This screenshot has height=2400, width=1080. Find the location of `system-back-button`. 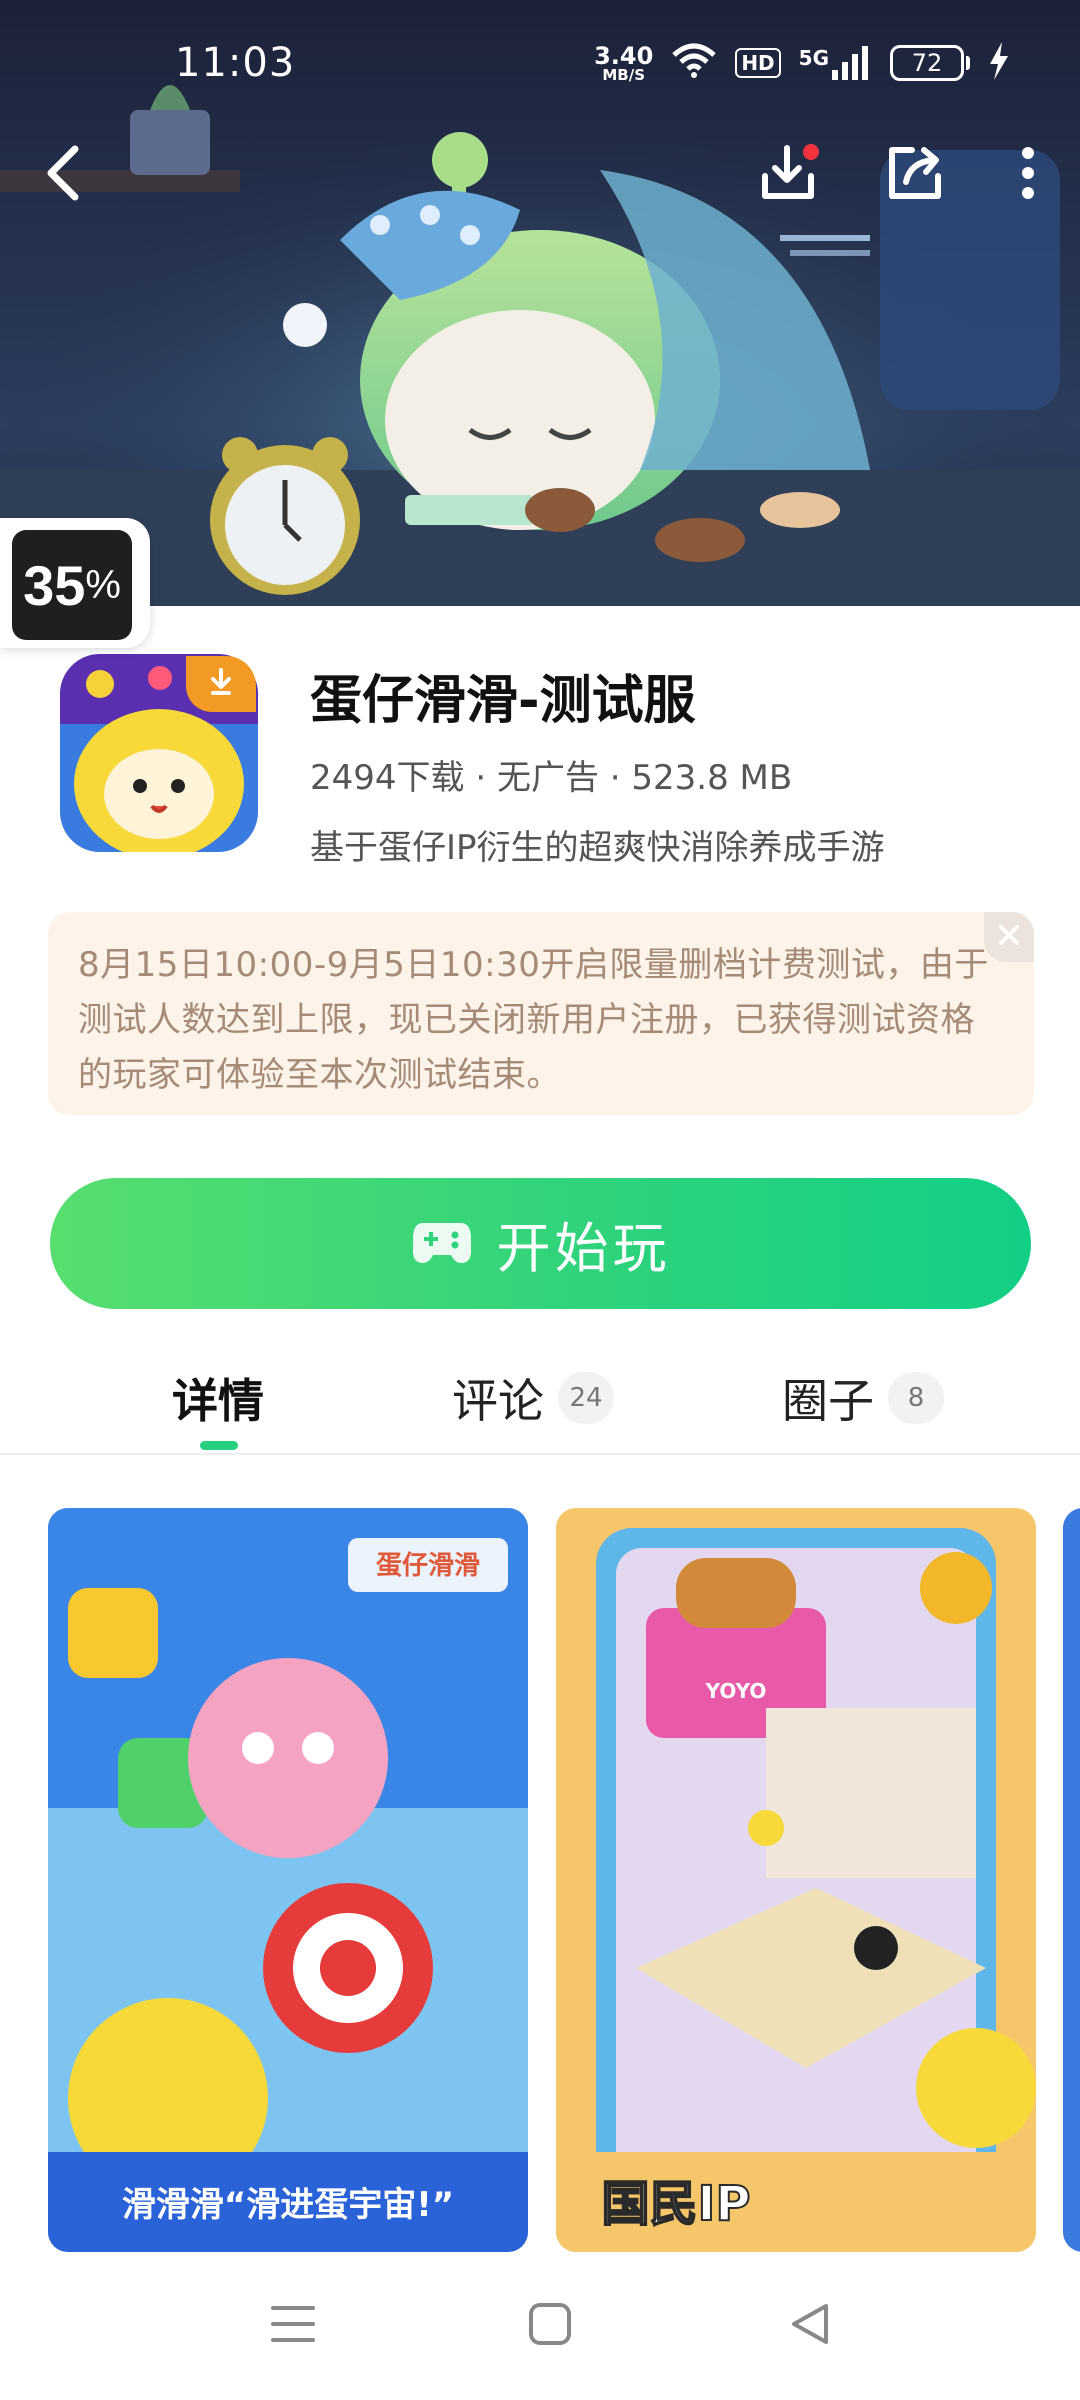

system-back-button is located at coordinates (810, 2326).